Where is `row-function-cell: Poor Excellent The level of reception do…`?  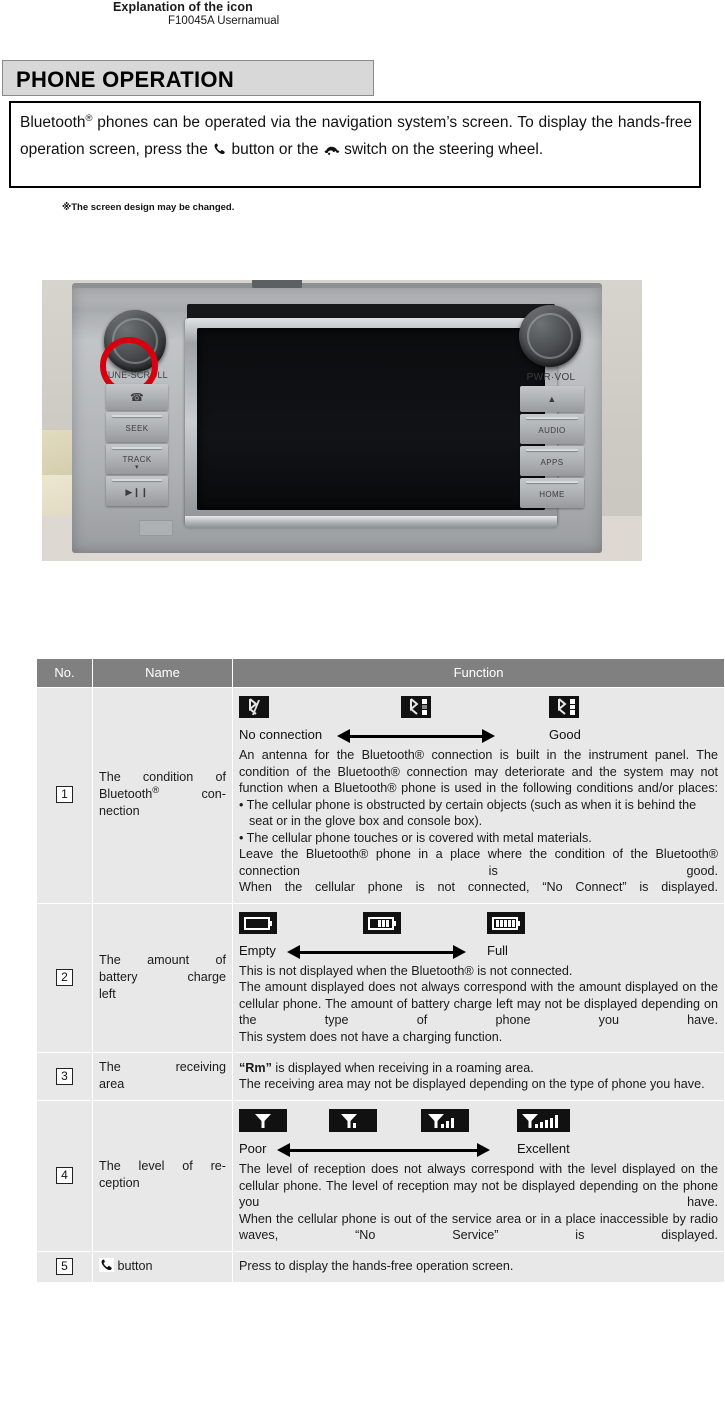 row-function-cell: Poor Excellent The level of reception do… is located at coordinates (478, 1176).